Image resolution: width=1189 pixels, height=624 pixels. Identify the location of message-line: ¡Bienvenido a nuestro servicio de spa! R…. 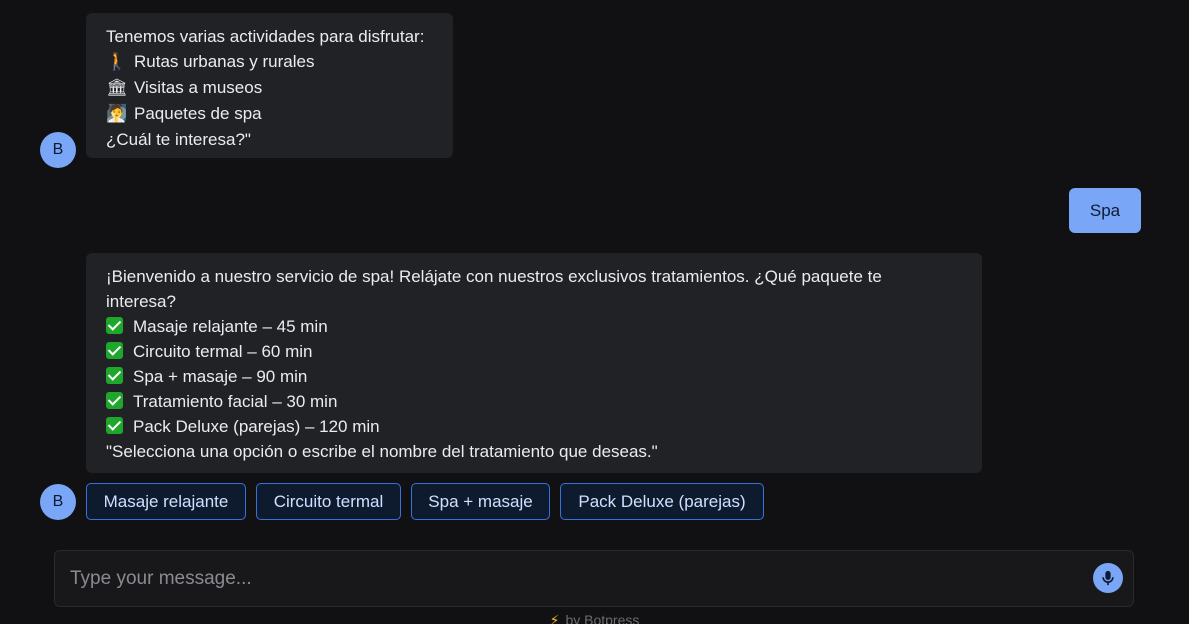
(494, 276).